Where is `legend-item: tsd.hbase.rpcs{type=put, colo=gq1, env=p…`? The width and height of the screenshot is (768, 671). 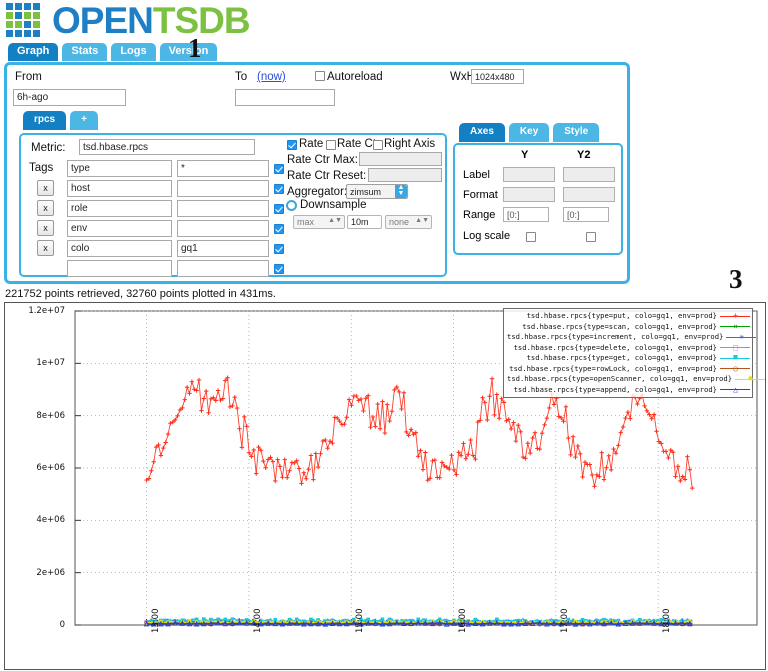 legend-item: tsd.hbase.rpcs{type=put, colo=gq1, env=p… is located at coordinates (628, 316).